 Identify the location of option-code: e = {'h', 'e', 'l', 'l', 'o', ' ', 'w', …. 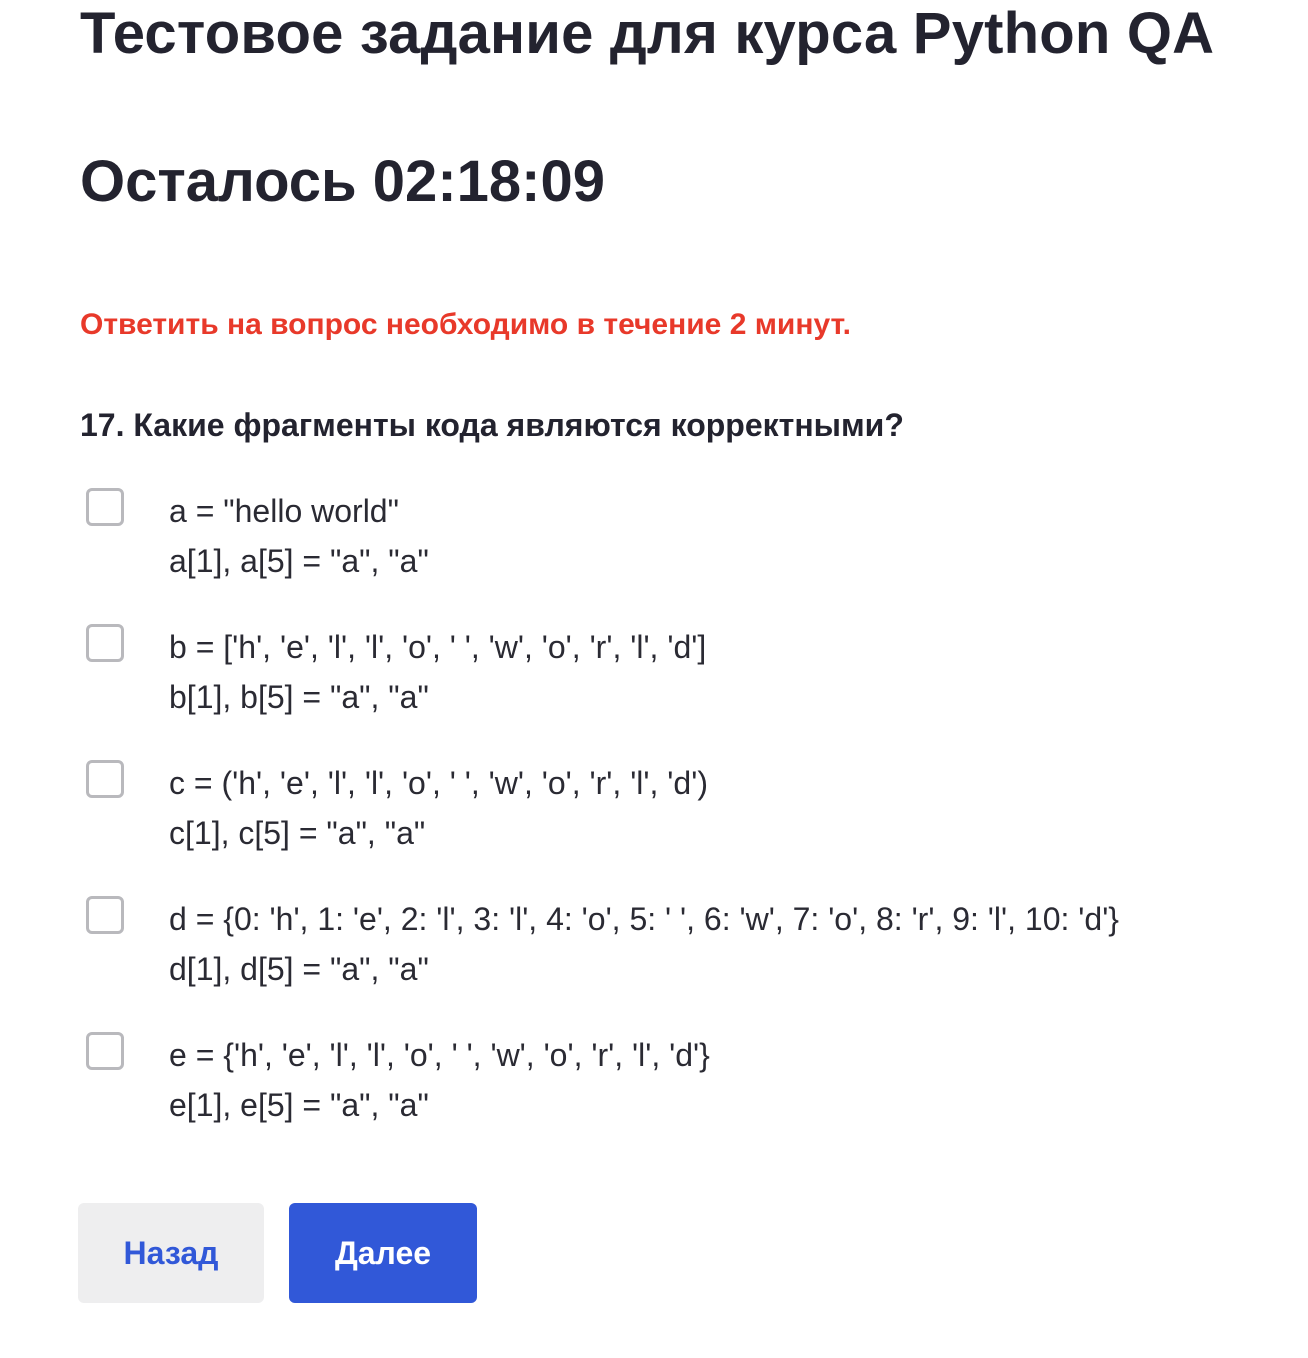
(439, 1080).